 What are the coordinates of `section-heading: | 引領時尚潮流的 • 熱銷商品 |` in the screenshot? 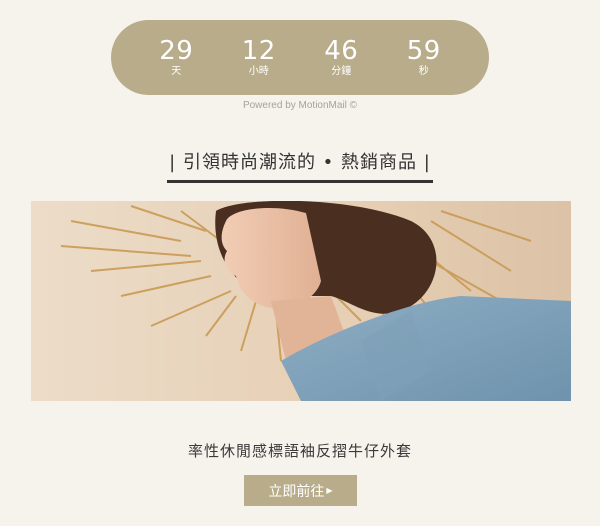 It's located at (300, 164).